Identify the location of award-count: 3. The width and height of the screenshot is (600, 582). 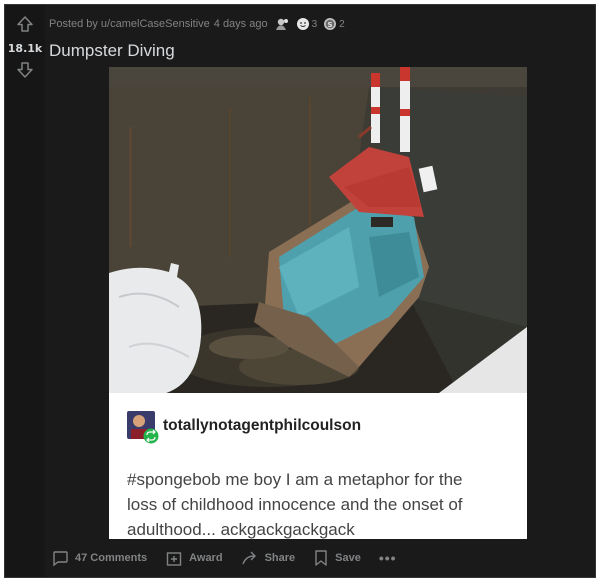
(314, 24).